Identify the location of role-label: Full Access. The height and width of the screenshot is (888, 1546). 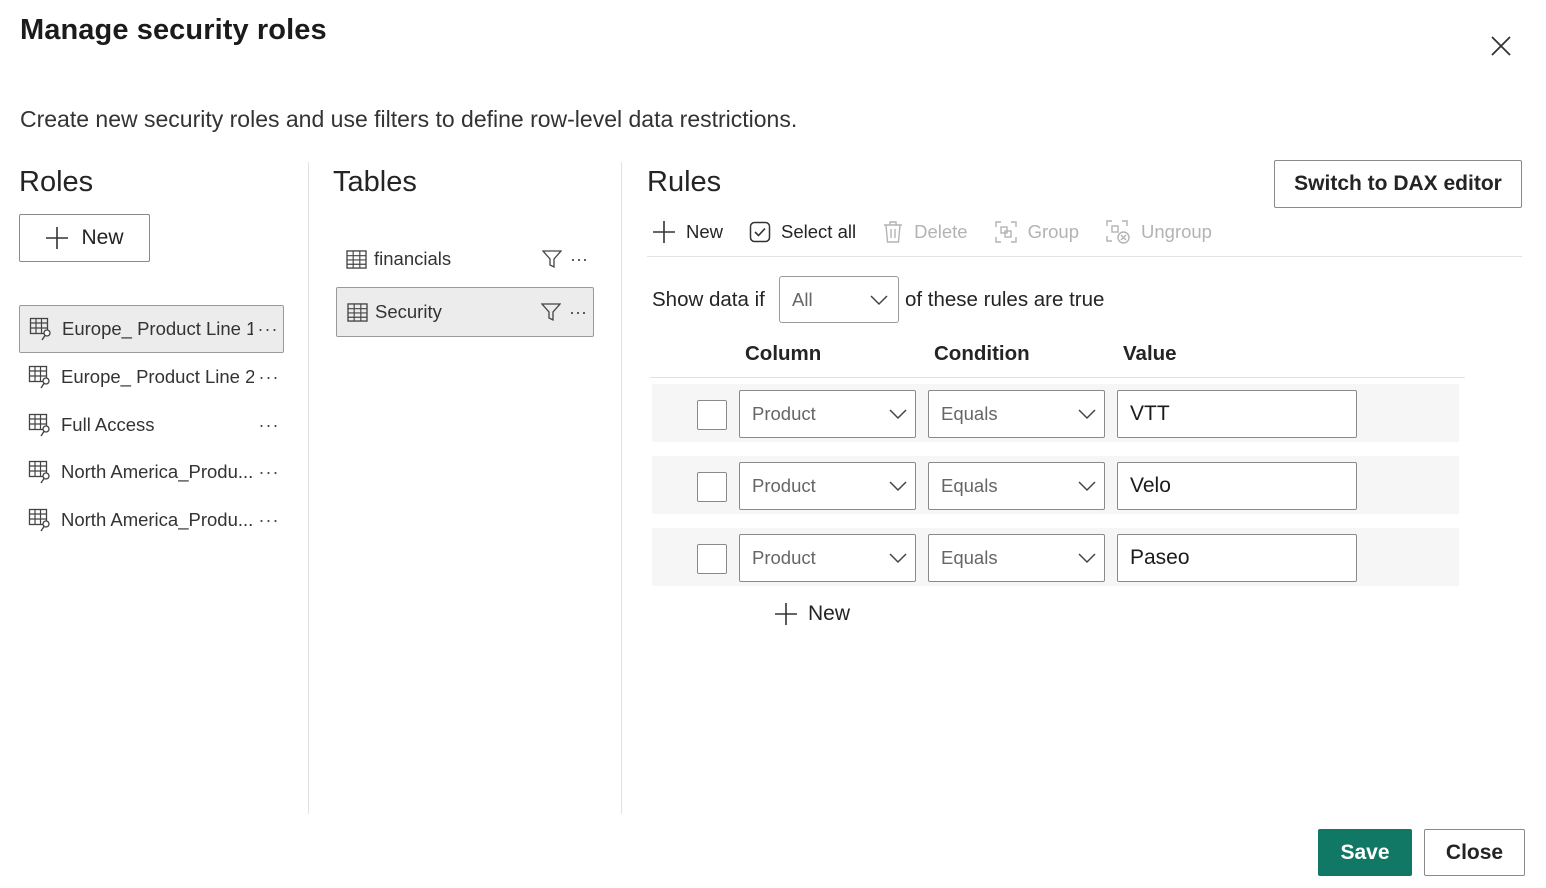
(108, 424).